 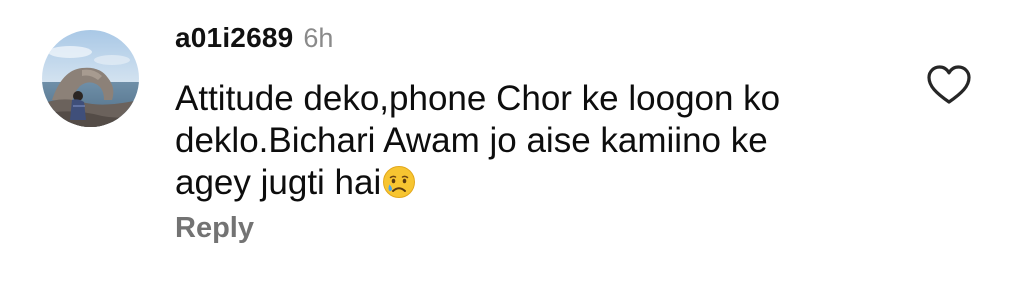 What do you see at coordinates (278, 182) in the screenshot?
I see `comment-text-line-3: agey jugti hai` at bounding box center [278, 182].